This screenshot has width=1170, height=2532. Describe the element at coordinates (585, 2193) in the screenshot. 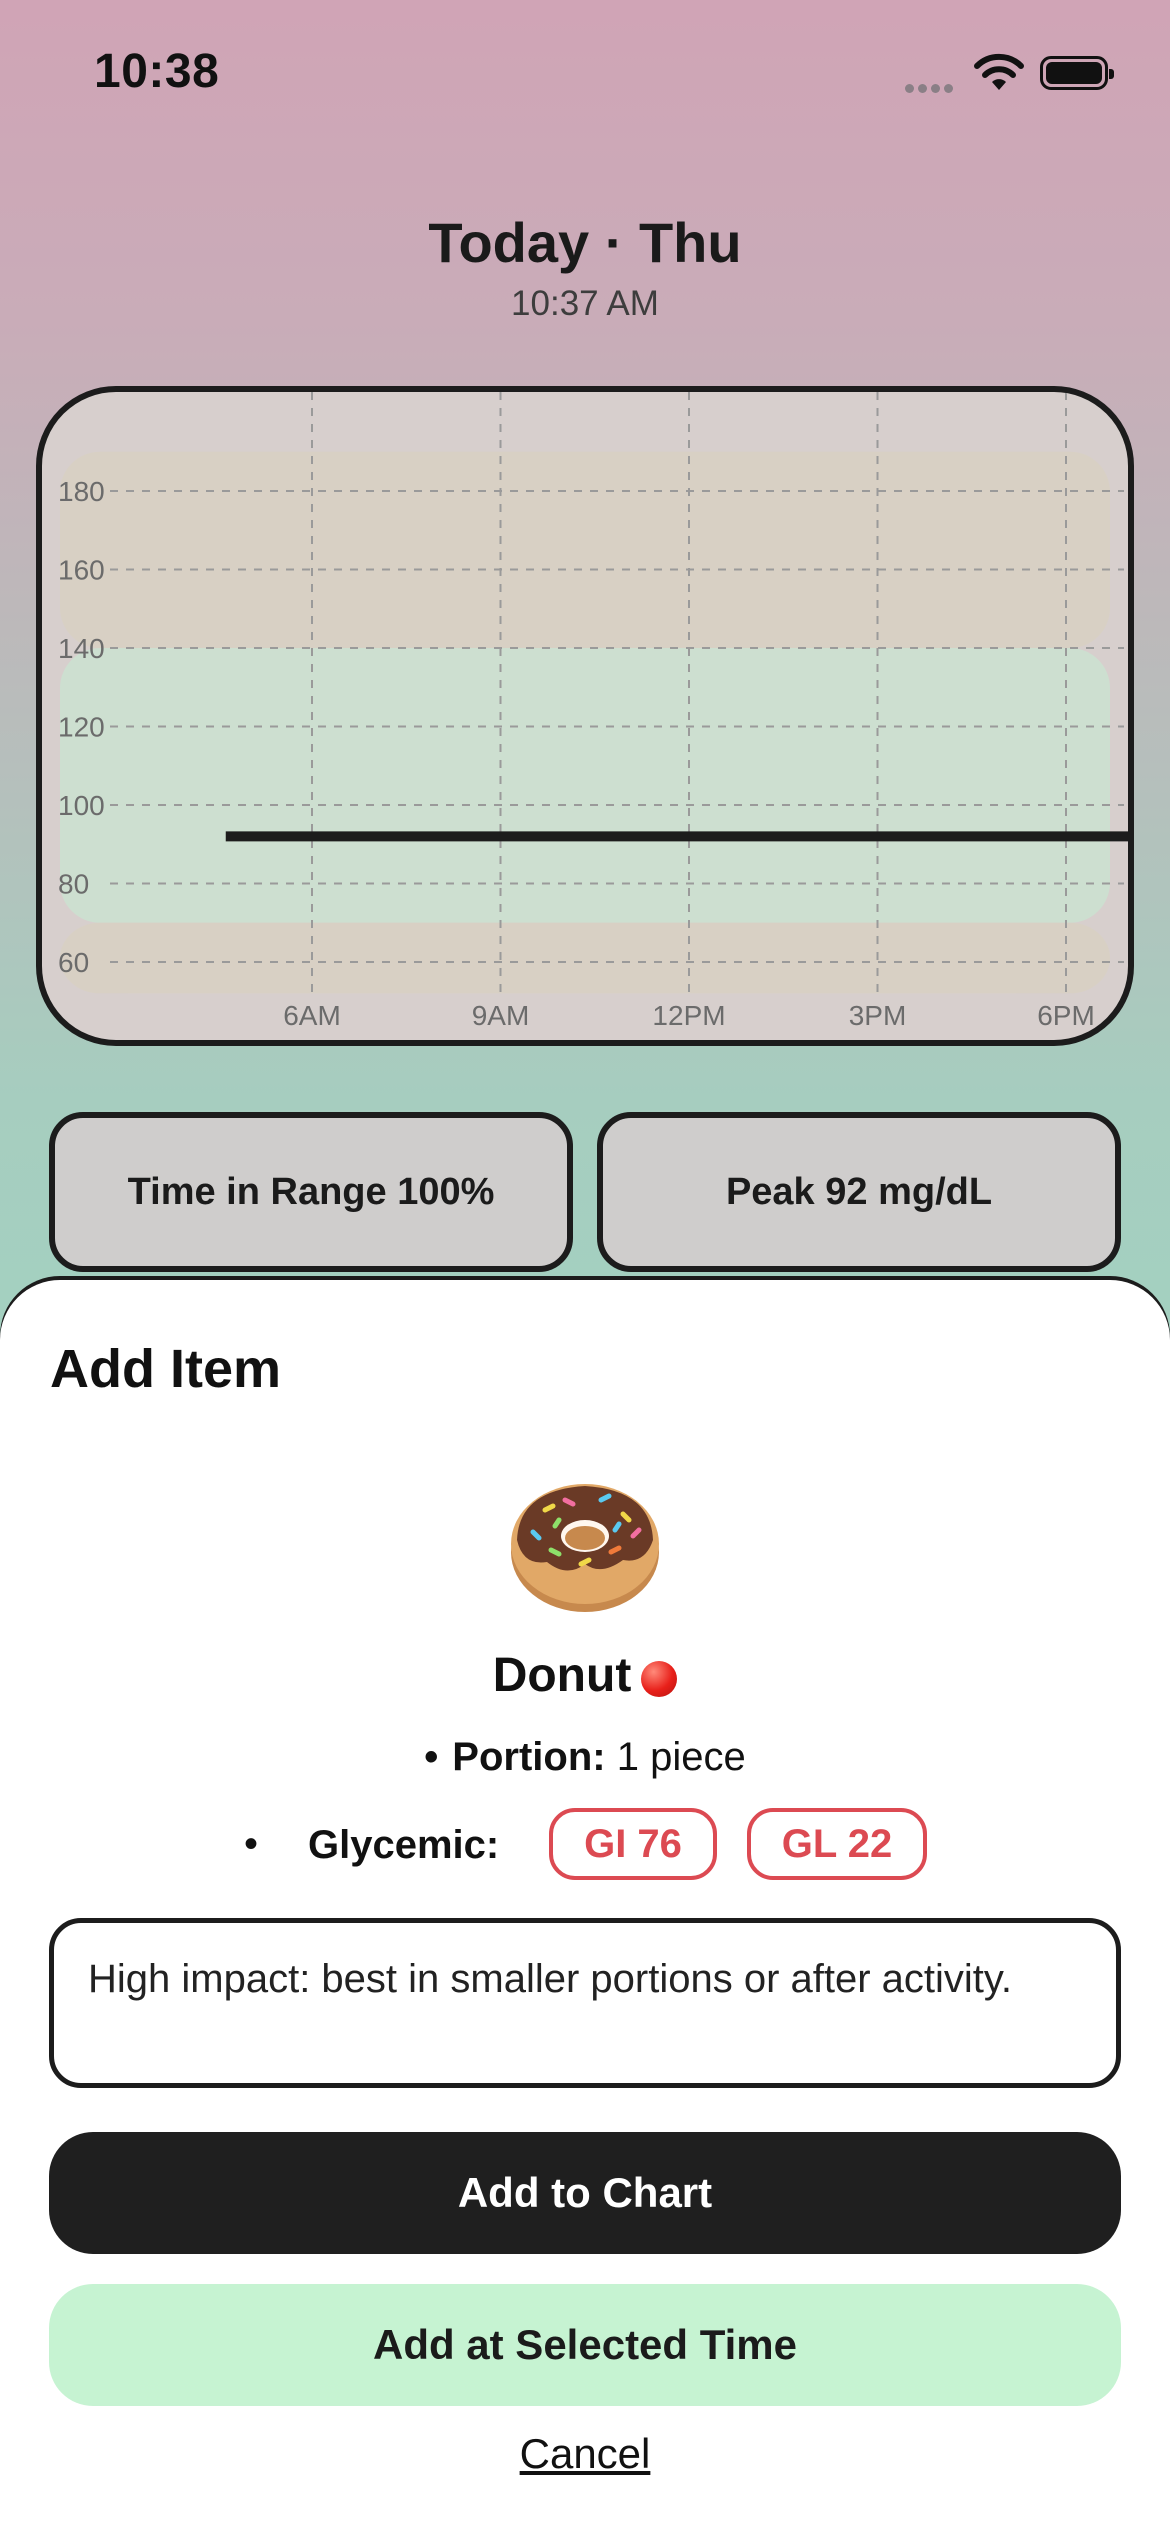

I see `add-to-chart-button: Add to Chart` at that location.